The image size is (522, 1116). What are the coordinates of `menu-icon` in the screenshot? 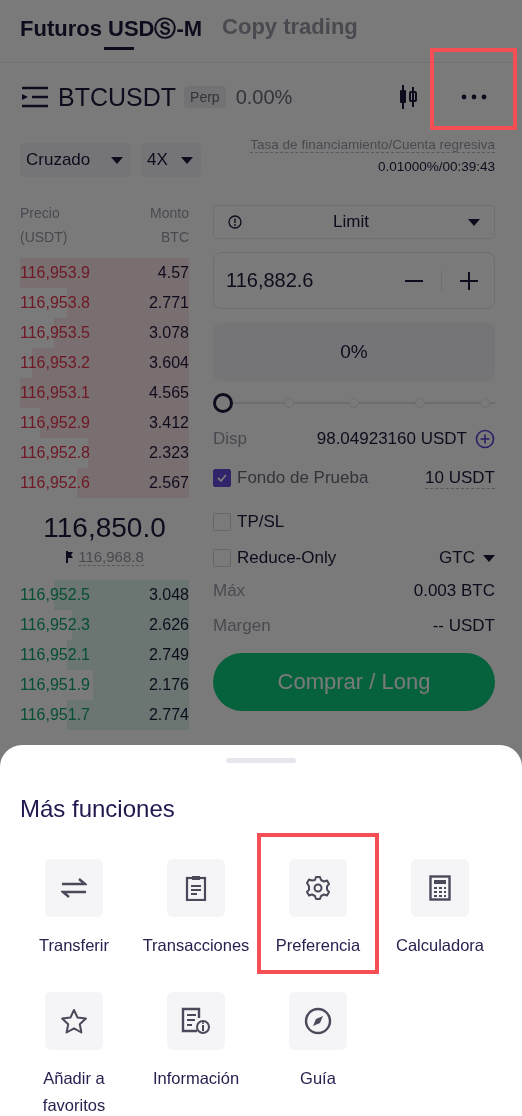 It's located at (35, 97).